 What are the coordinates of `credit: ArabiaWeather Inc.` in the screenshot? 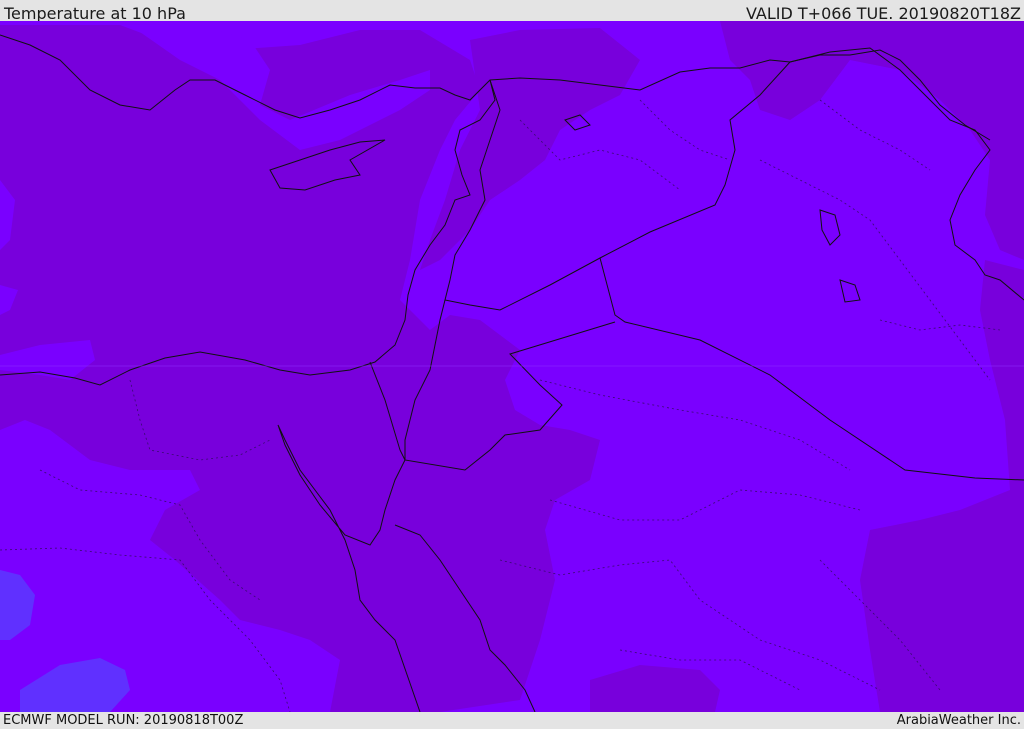 It's located at (958, 720).